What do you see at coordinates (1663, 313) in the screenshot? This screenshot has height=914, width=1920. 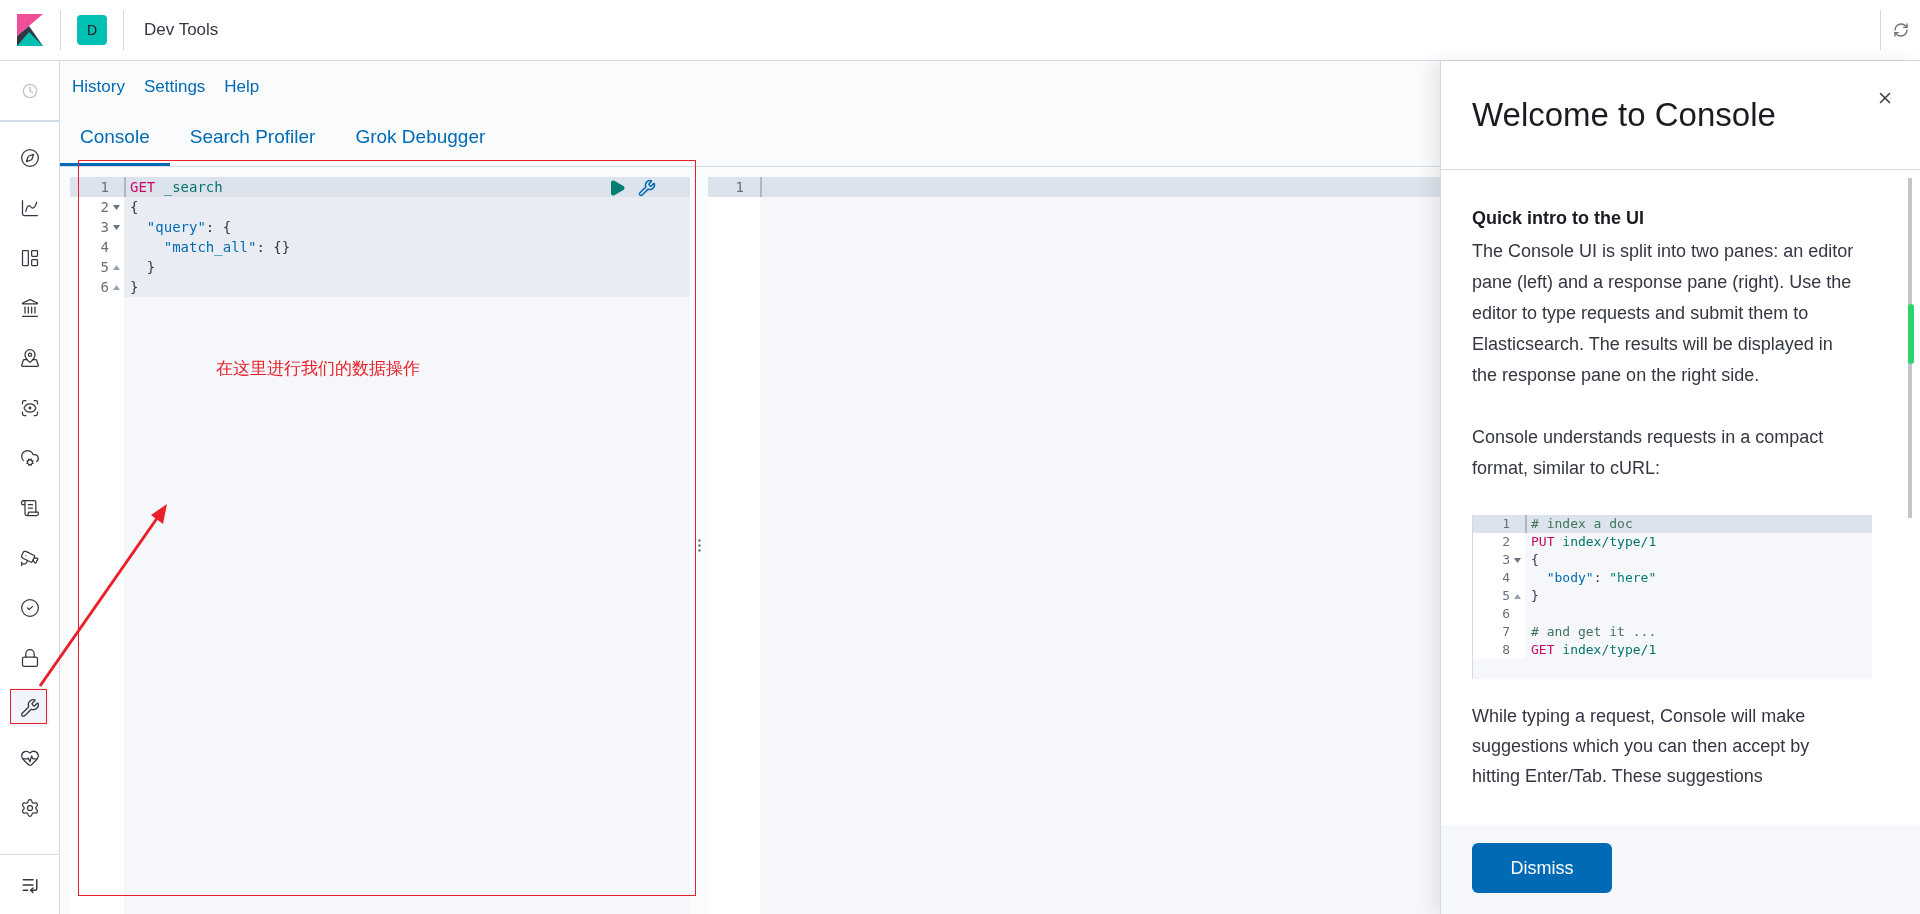 I see `intro-paragraph: The Console UI is split into two panes: an editor pane (left) and a response pane (right). Use the editor to type requests and submit them to Elasticsearch. The results will be displayed in the response pane on the right side.` at bounding box center [1663, 313].